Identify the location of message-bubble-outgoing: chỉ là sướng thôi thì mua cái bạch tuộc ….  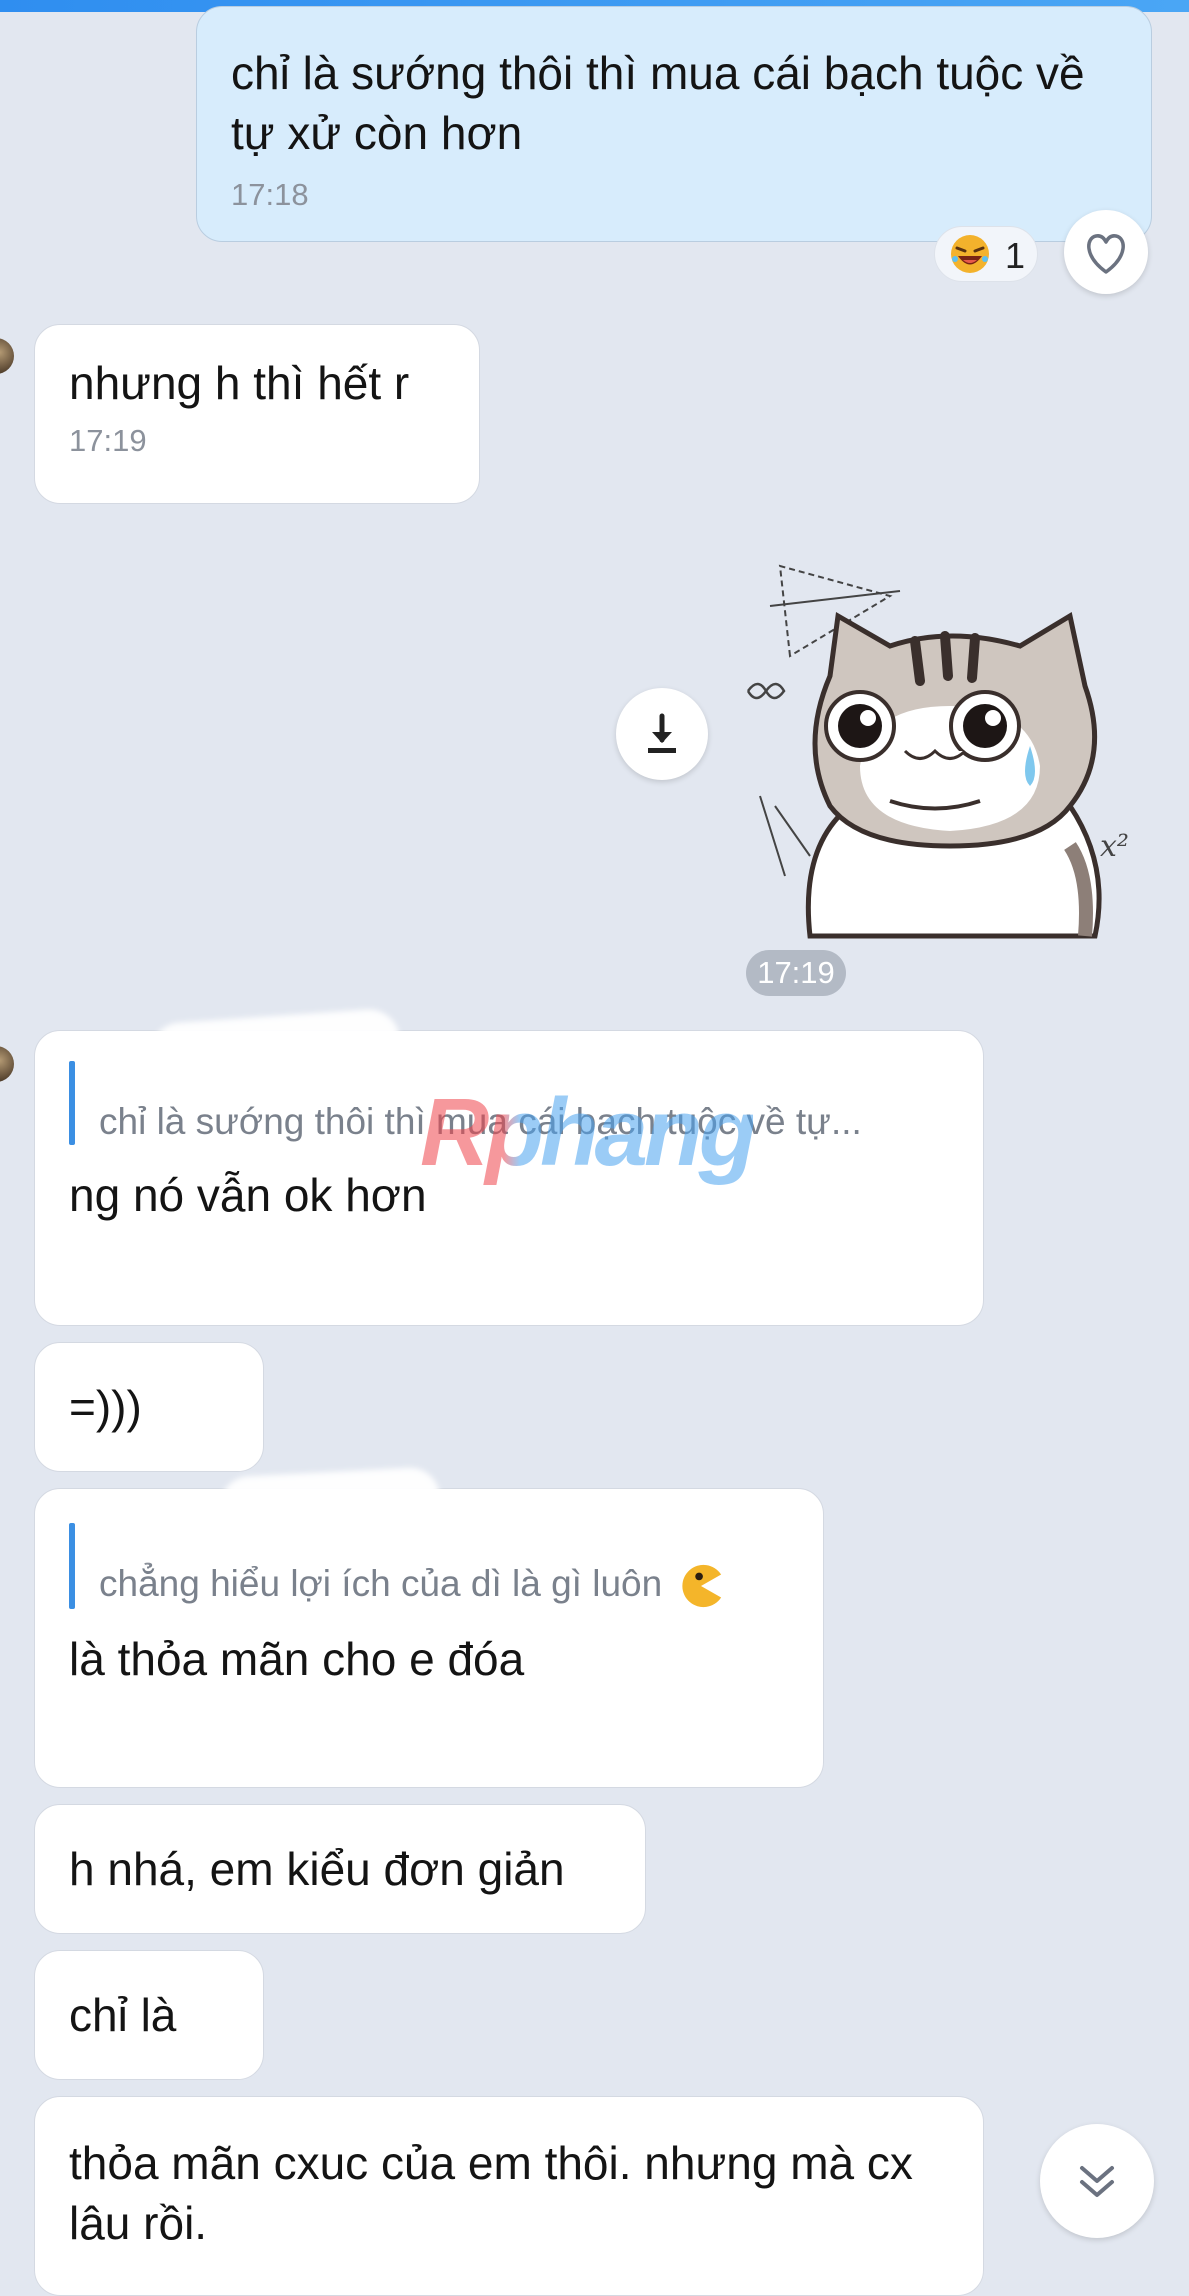
(674, 124).